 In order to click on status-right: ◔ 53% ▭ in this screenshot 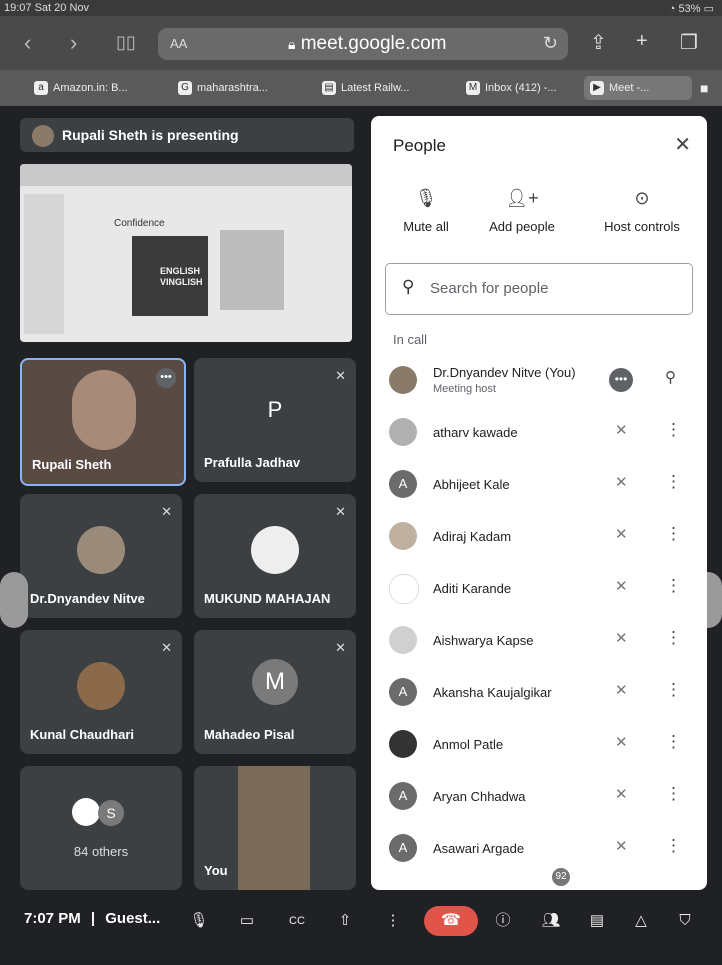, I will do `click(691, 8)`.